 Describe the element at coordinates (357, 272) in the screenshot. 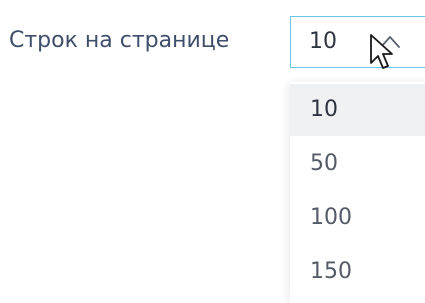

I see `option-150: 150` at that location.